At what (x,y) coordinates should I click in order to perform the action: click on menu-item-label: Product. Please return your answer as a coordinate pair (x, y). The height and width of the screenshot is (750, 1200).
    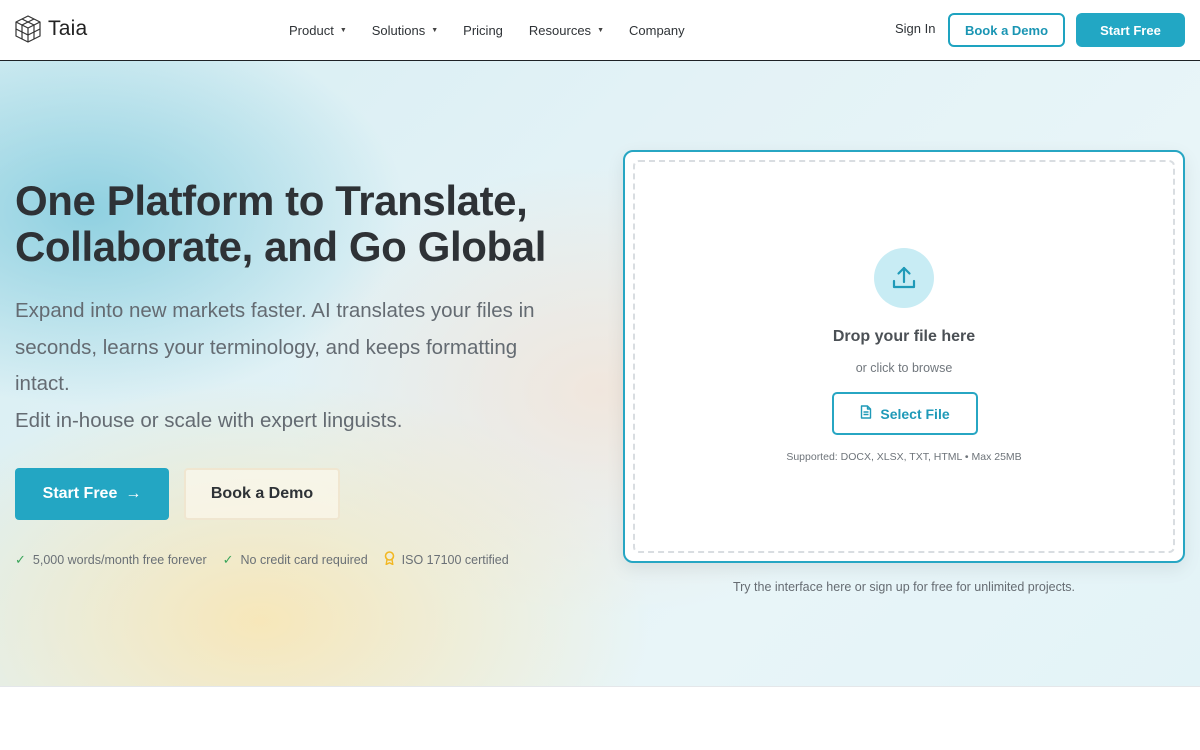
    Looking at the image, I should click on (311, 30).